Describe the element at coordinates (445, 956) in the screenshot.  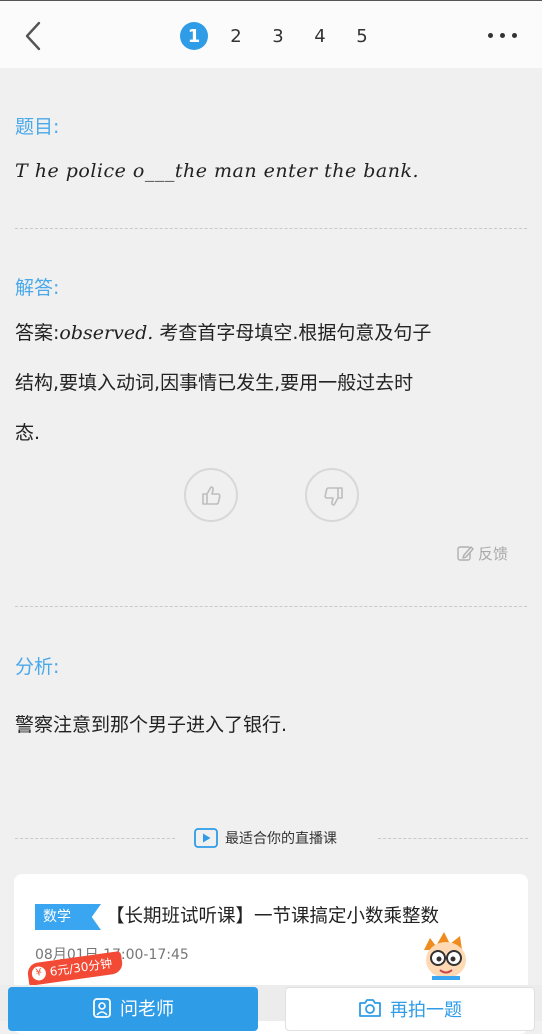
I see `mascot-image` at that location.